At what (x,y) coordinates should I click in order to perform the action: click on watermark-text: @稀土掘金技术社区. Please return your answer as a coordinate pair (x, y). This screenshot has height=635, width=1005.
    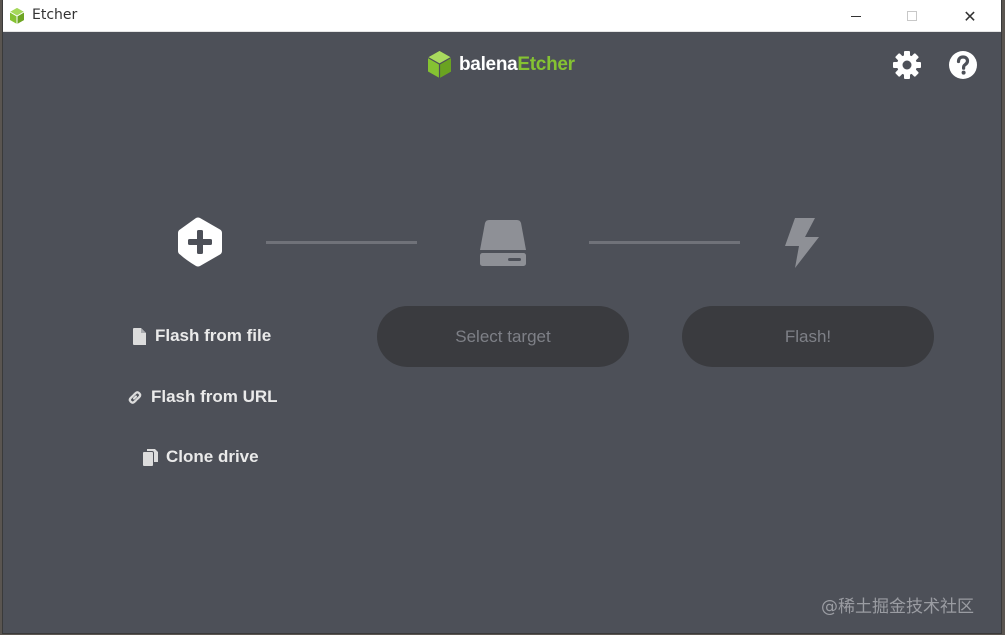
    Looking at the image, I should click on (897, 607).